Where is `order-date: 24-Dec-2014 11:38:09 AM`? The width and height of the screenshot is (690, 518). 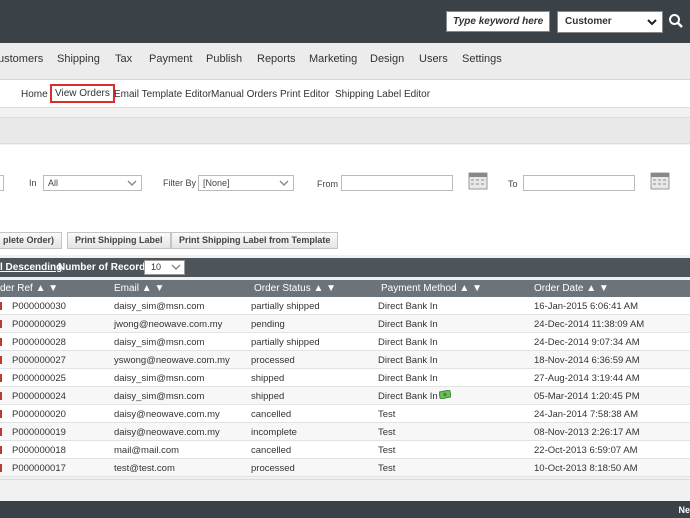
order-date: 24-Dec-2014 11:38:09 AM is located at coordinates (589, 324).